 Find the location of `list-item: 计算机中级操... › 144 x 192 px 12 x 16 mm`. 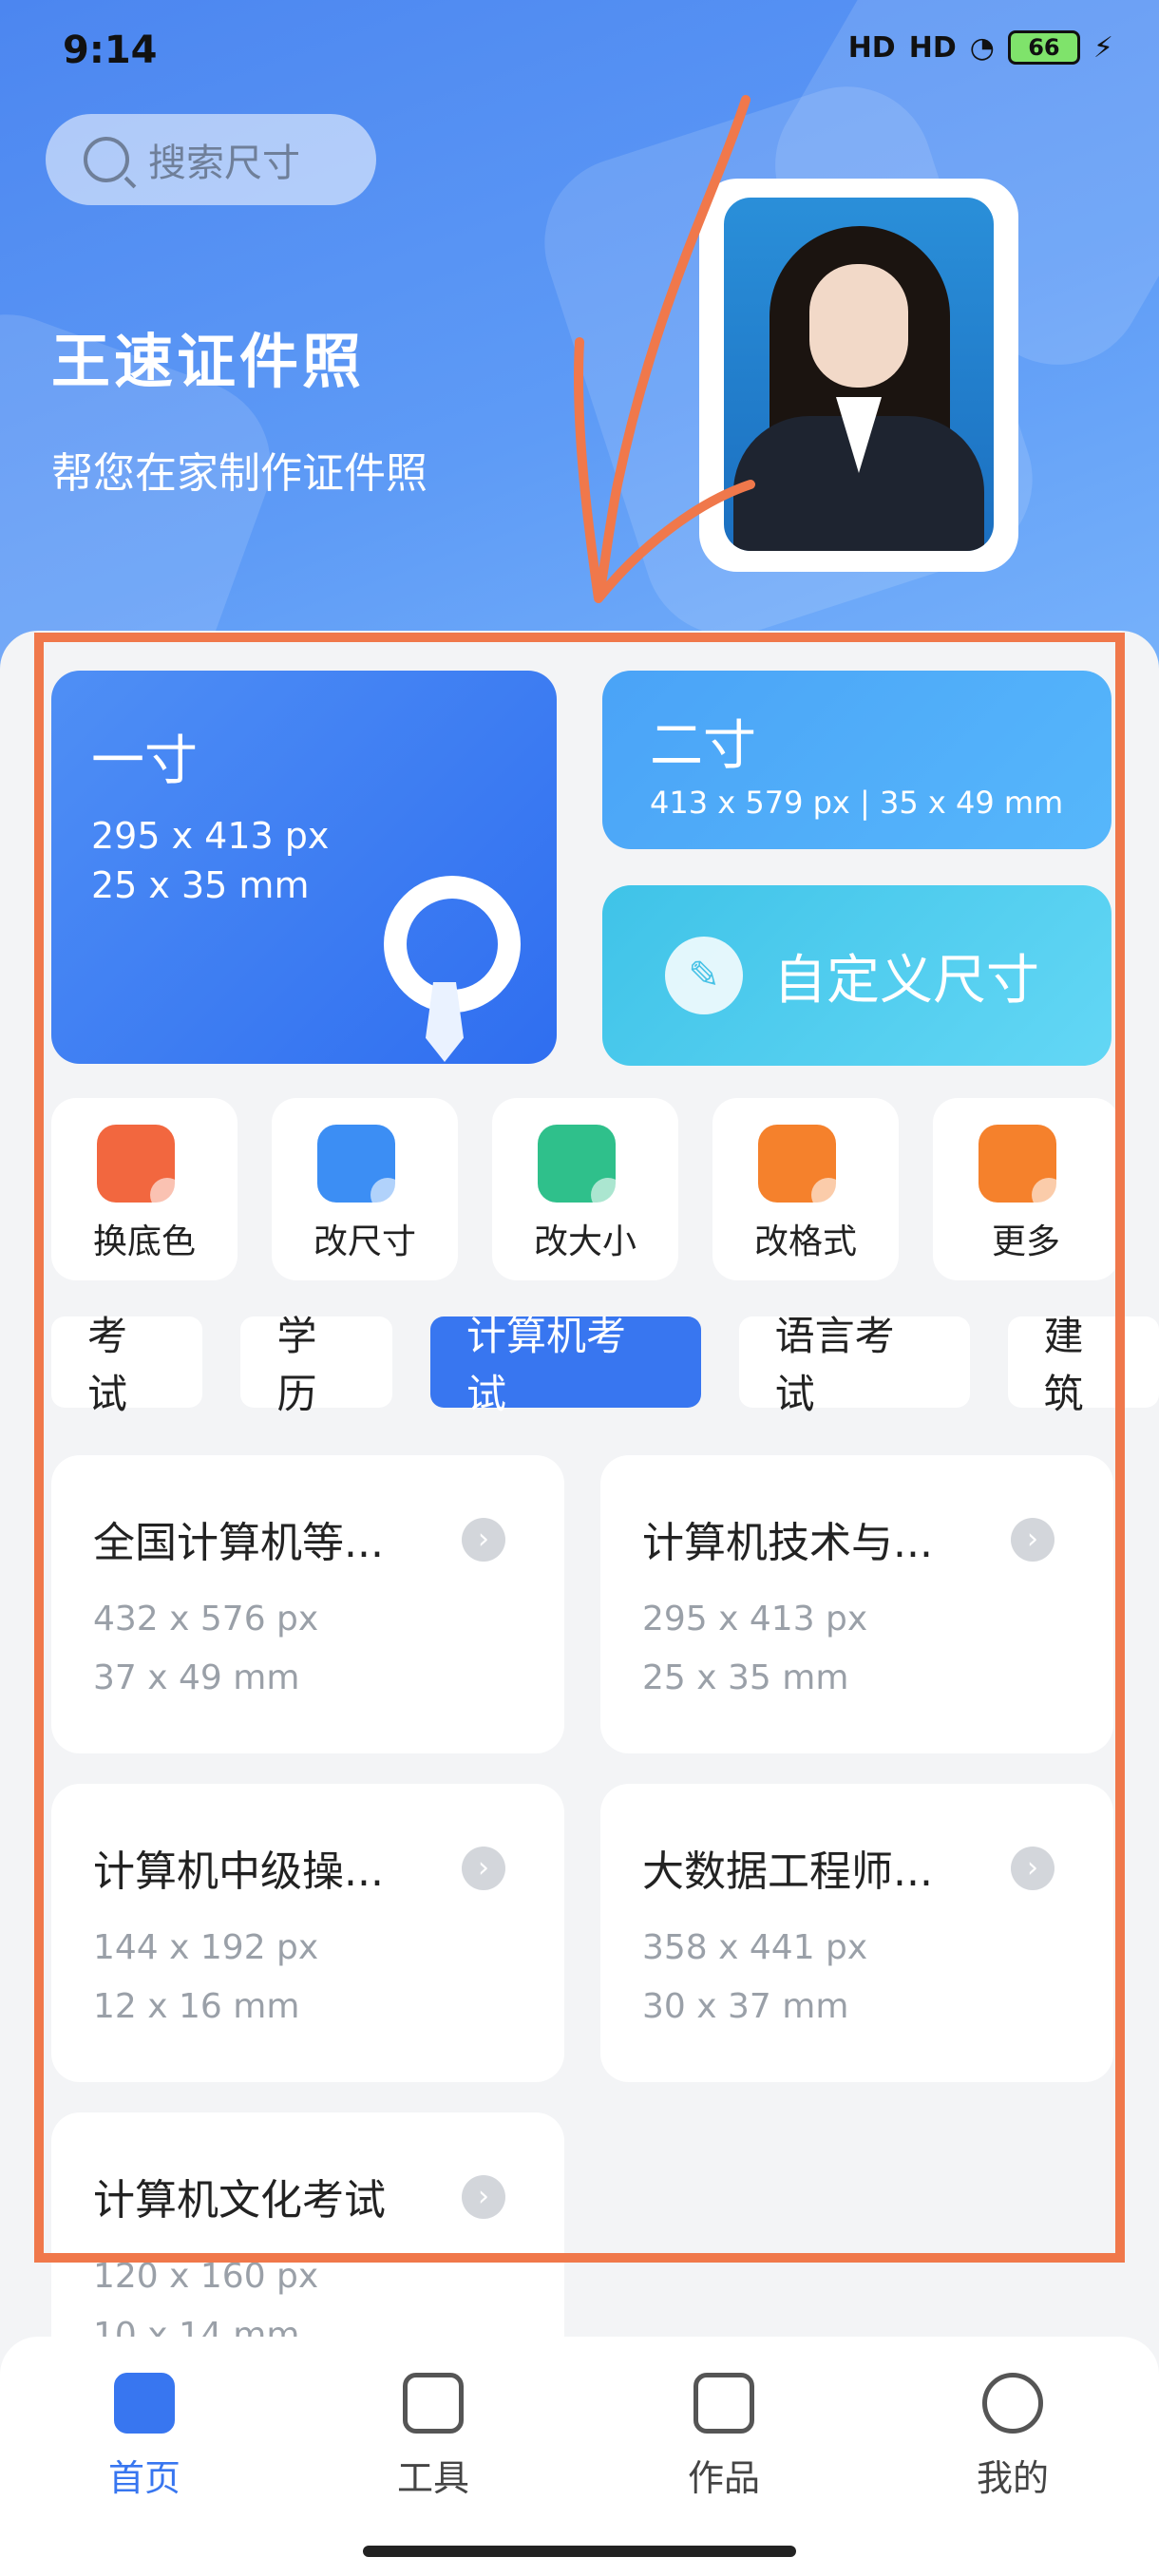

list-item: 计算机中级操... › 144 x 192 px 12 x 16 mm is located at coordinates (307, 1933).